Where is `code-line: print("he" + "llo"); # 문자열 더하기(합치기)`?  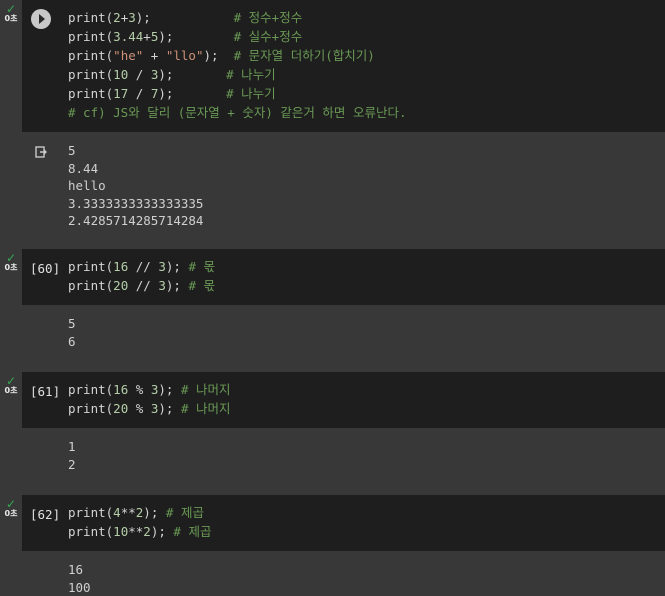
code-line: print("he" + "llo"); # 문자열 더하기(합치기) is located at coordinates (237, 55).